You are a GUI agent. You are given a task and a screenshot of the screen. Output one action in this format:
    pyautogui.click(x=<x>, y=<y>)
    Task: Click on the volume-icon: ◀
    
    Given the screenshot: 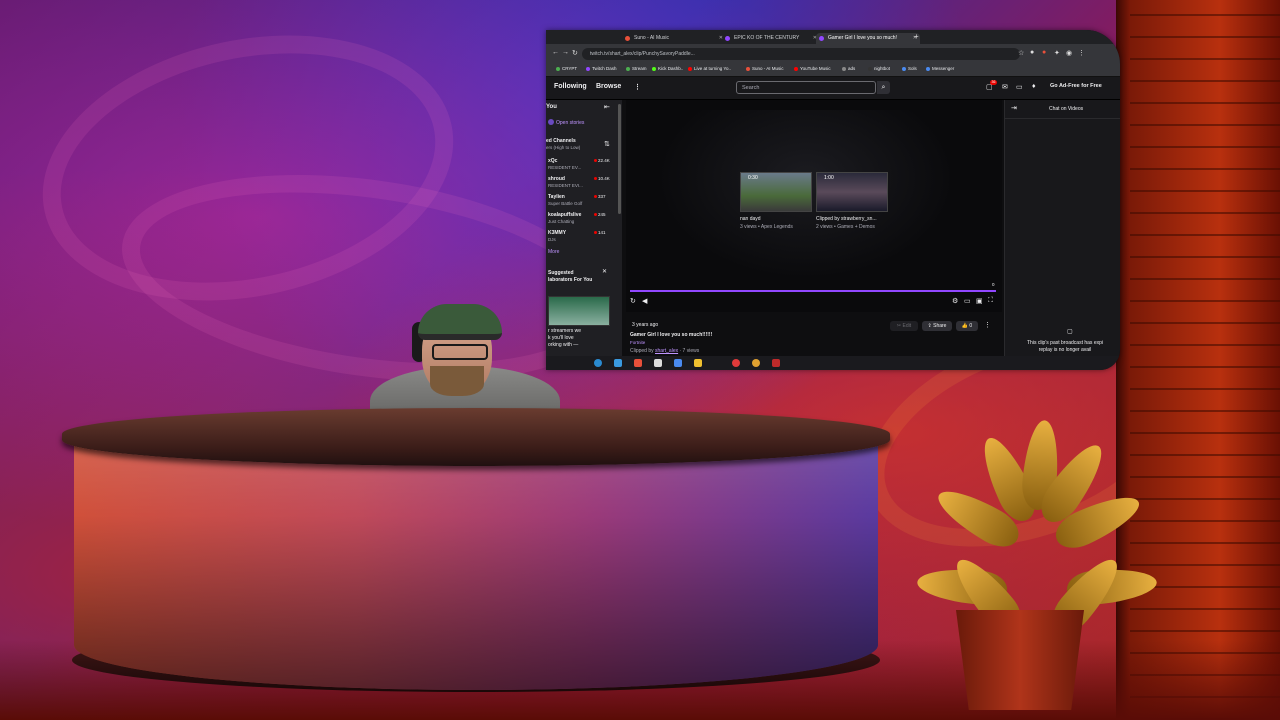 What is the action you would take?
    pyautogui.click(x=644, y=301)
    